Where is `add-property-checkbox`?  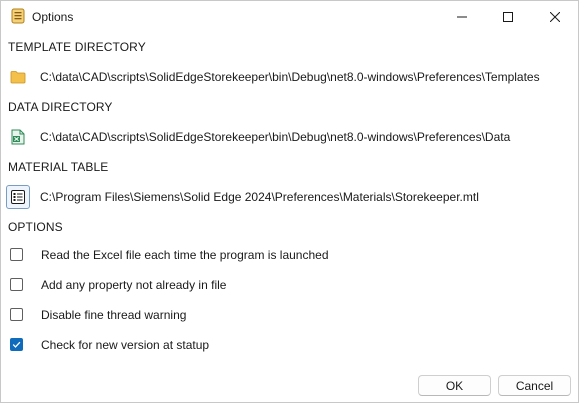
add-property-checkbox is located at coordinates (16, 284).